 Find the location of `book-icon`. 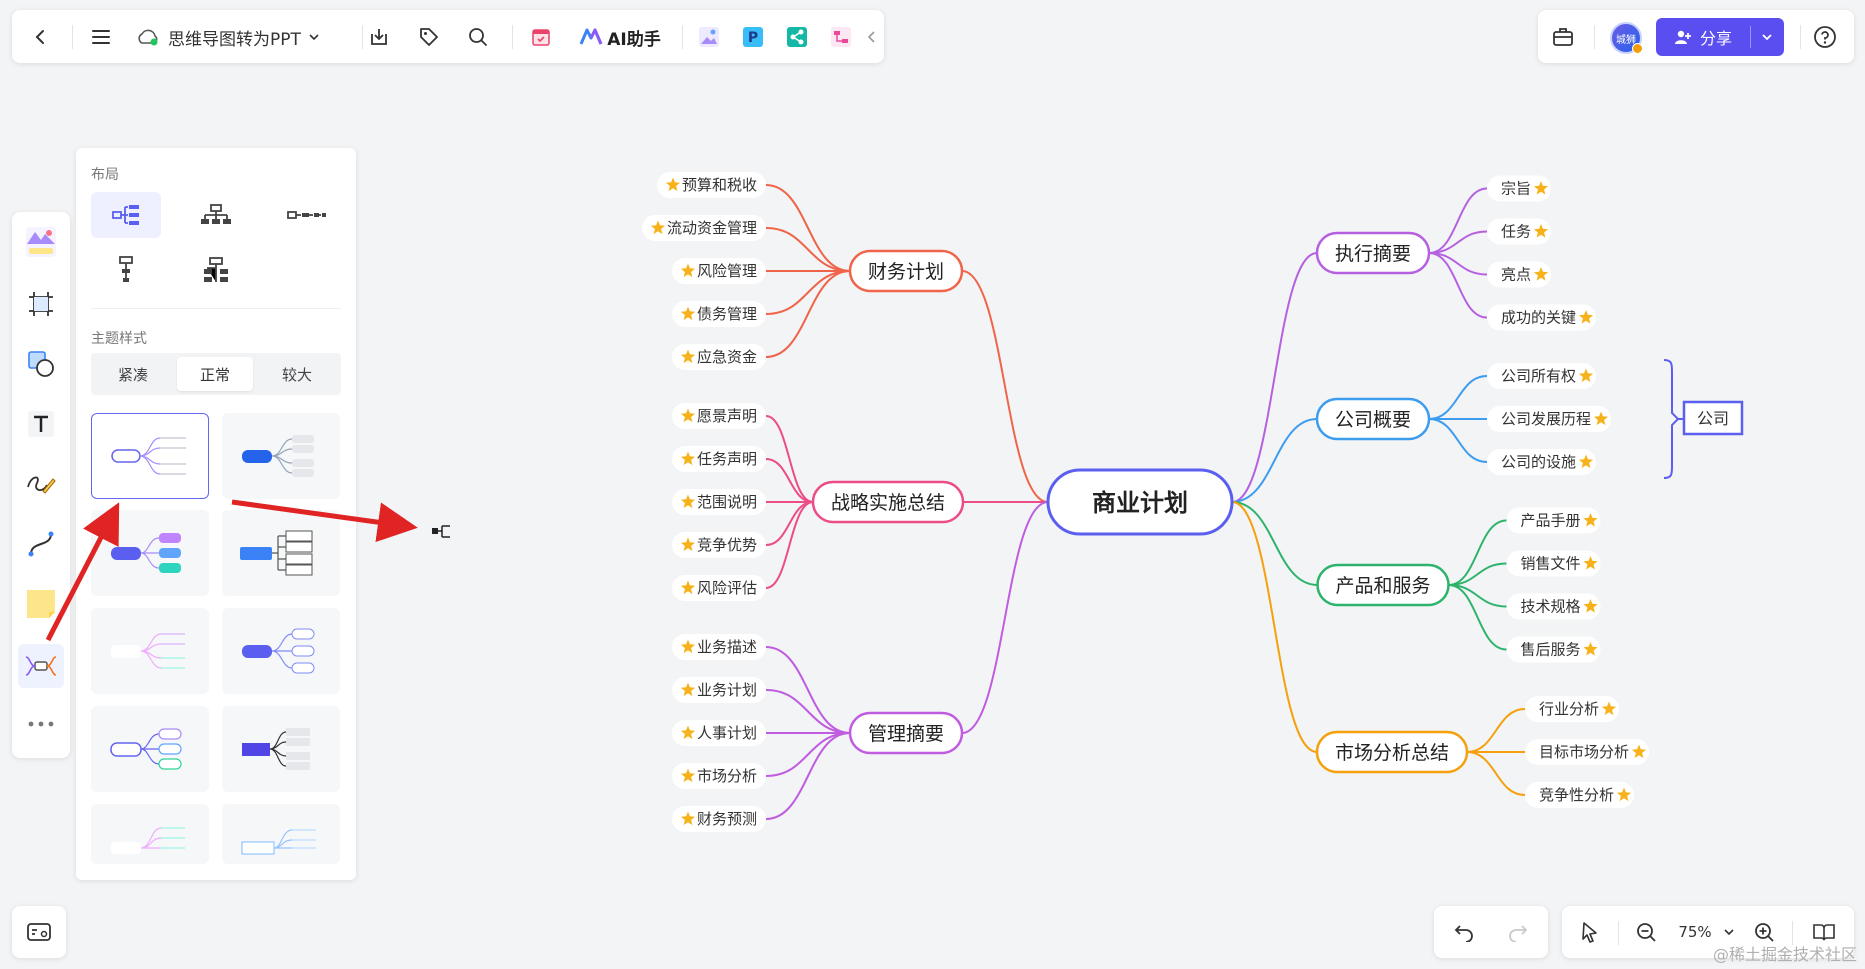

book-icon is located at coordinates (1824, 932).